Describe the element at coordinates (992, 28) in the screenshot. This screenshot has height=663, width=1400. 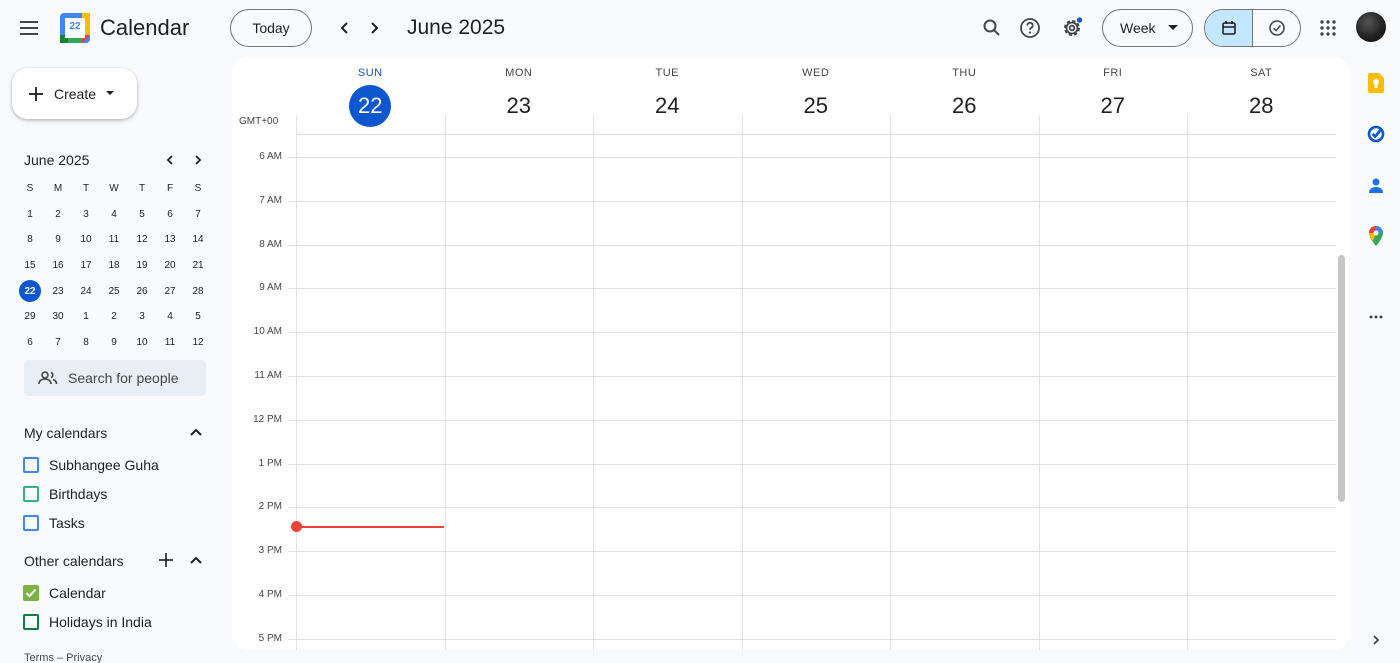
I see `search-button` at that location.